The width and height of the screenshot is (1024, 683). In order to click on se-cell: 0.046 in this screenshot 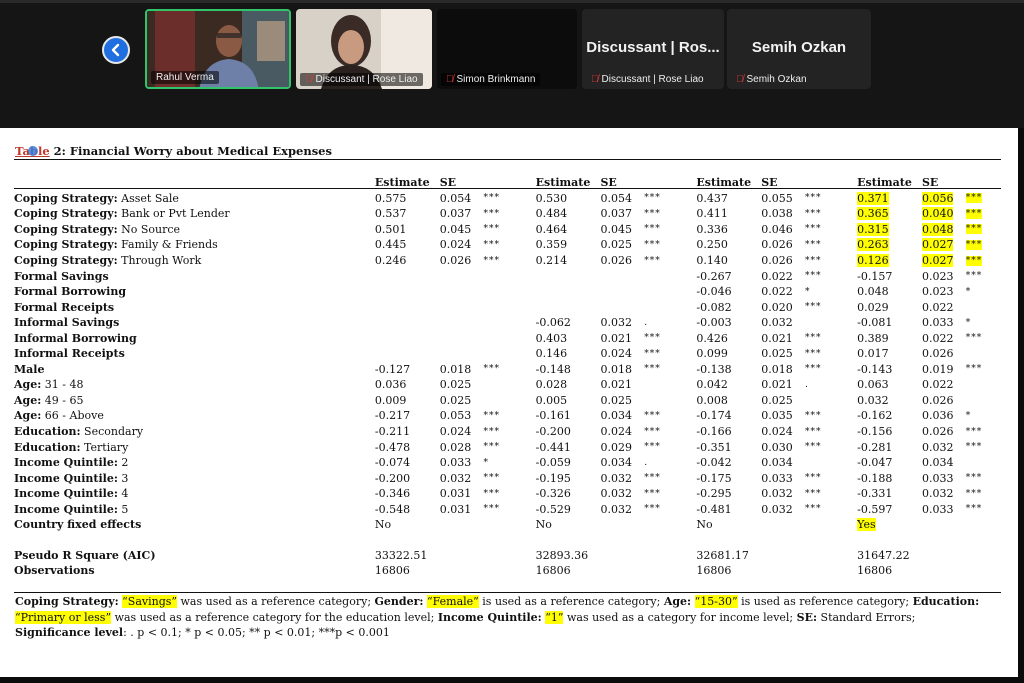, I will do `click(783, 230)`.